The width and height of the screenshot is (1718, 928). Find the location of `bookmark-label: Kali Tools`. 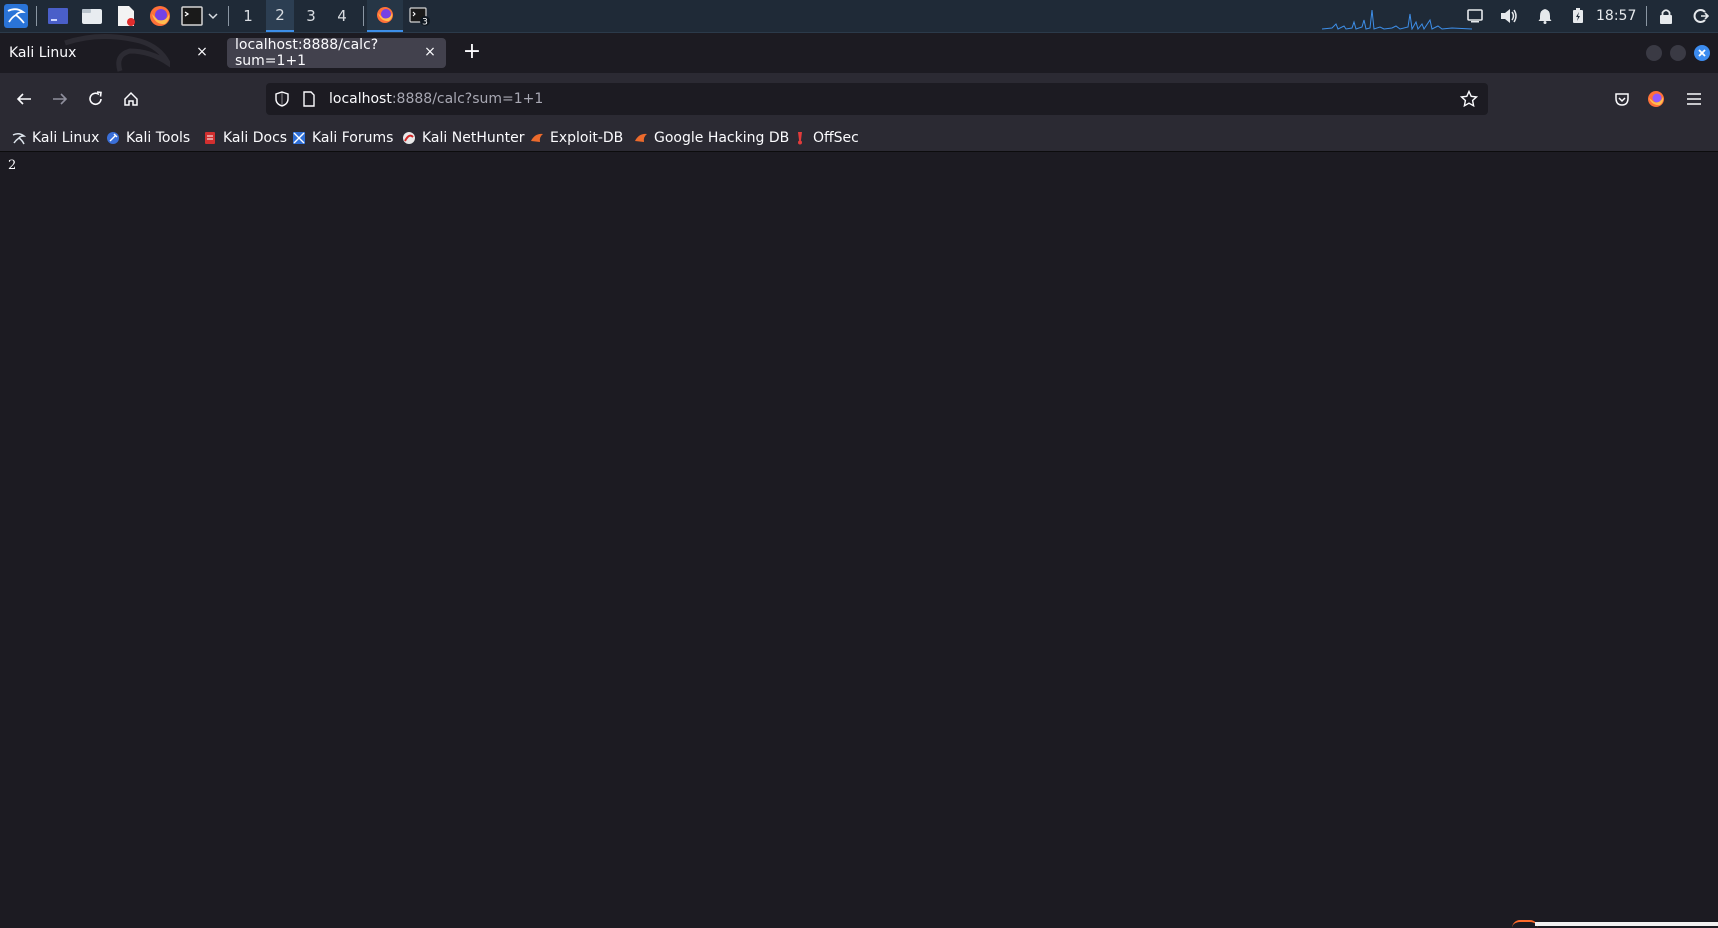

bookmark-label: Kali Tools is located at coordinates (158, 138).